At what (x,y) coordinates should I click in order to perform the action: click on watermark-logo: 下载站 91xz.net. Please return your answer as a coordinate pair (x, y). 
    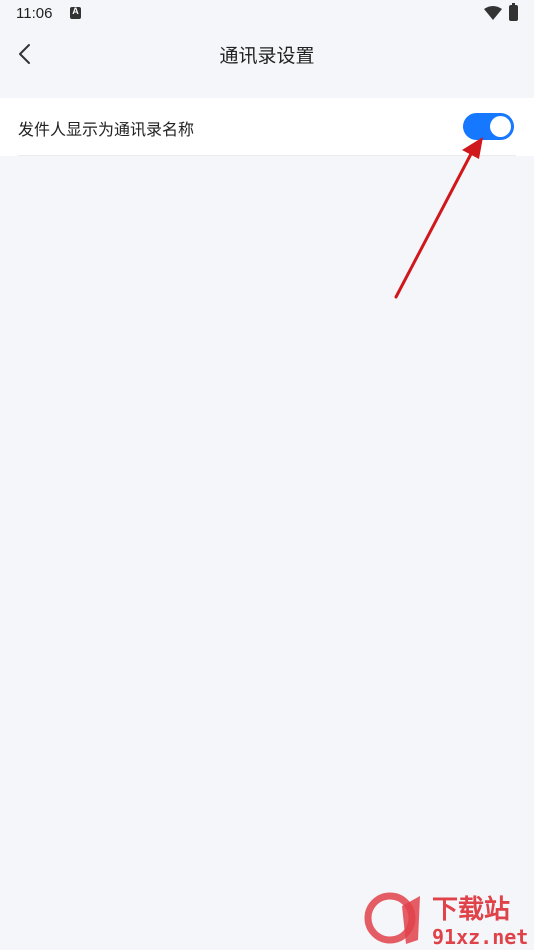
    Looking at the image, I should click on (446, 920).